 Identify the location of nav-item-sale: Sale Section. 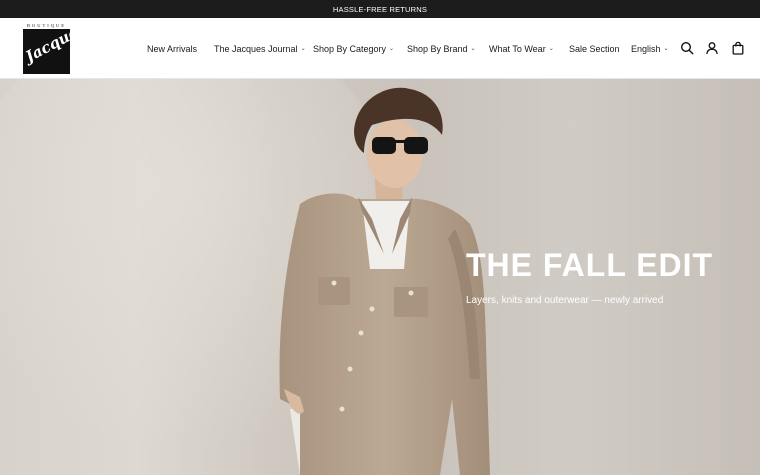
(594, 48).